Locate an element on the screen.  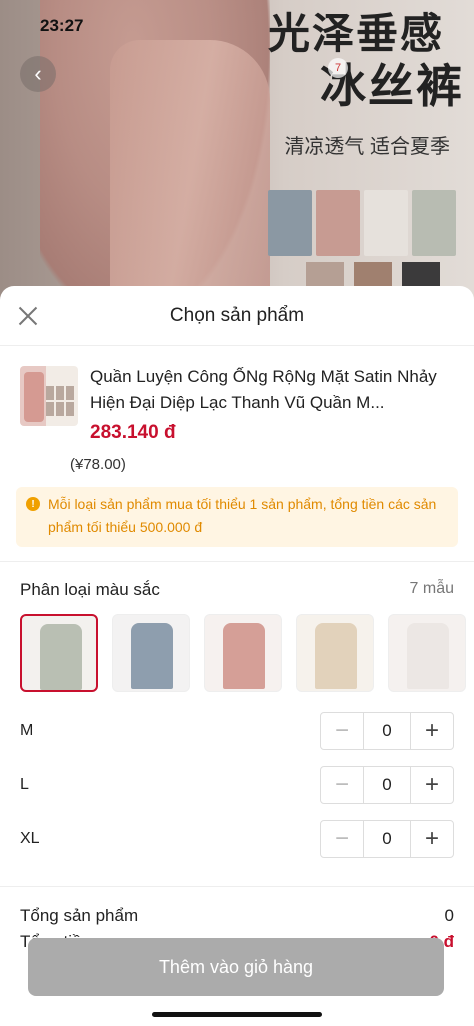
size-row-xl: XL − 0 + is located at coordinates (237, 839).